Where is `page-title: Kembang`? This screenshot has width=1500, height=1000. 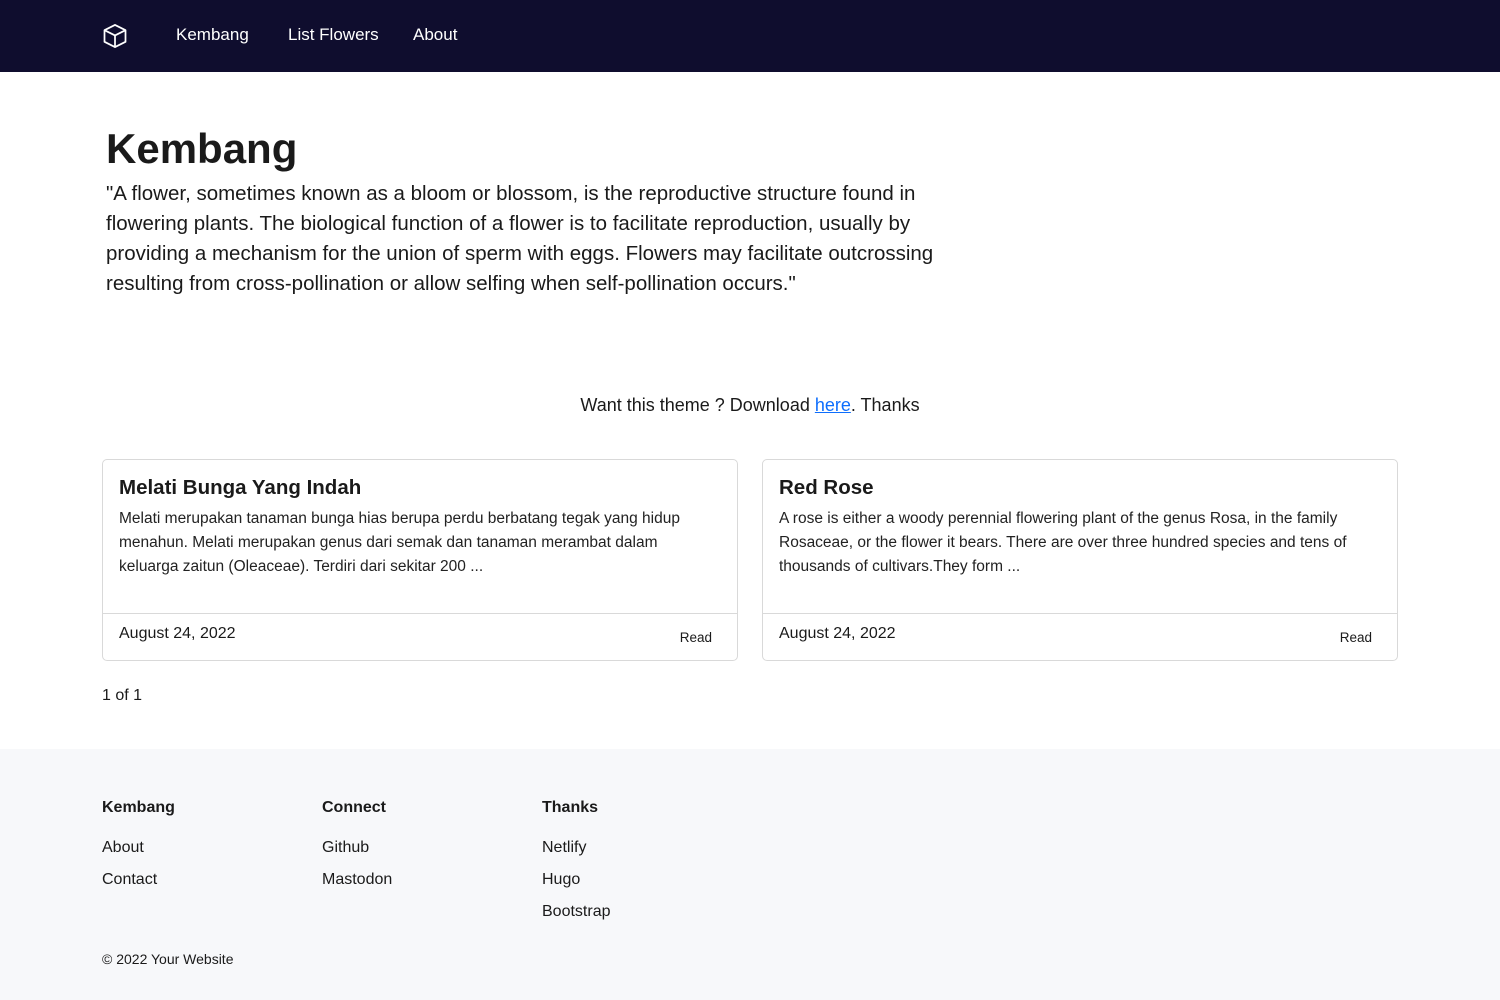 page-title: Kembang is located at coordinates (202, 148).